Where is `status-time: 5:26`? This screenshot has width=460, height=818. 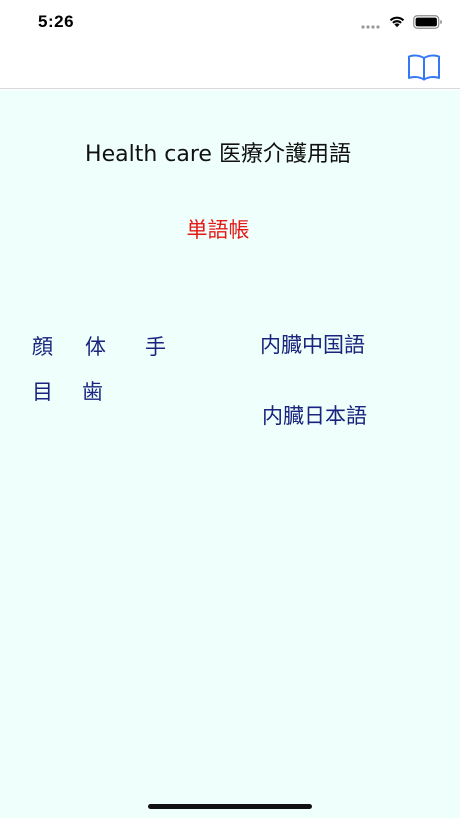
status-time: 5:26 is located at coordinates (56, 21).